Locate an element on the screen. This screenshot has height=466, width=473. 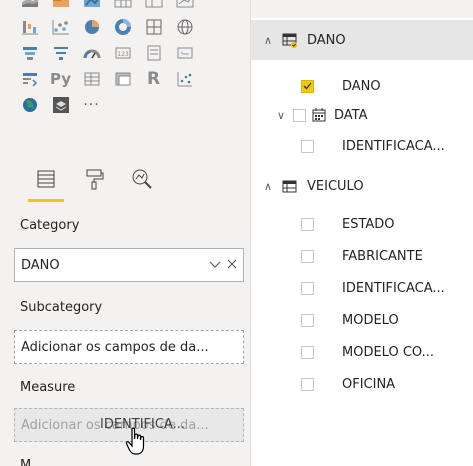
table-name: VEICULO is located at coordinates (335, 186).